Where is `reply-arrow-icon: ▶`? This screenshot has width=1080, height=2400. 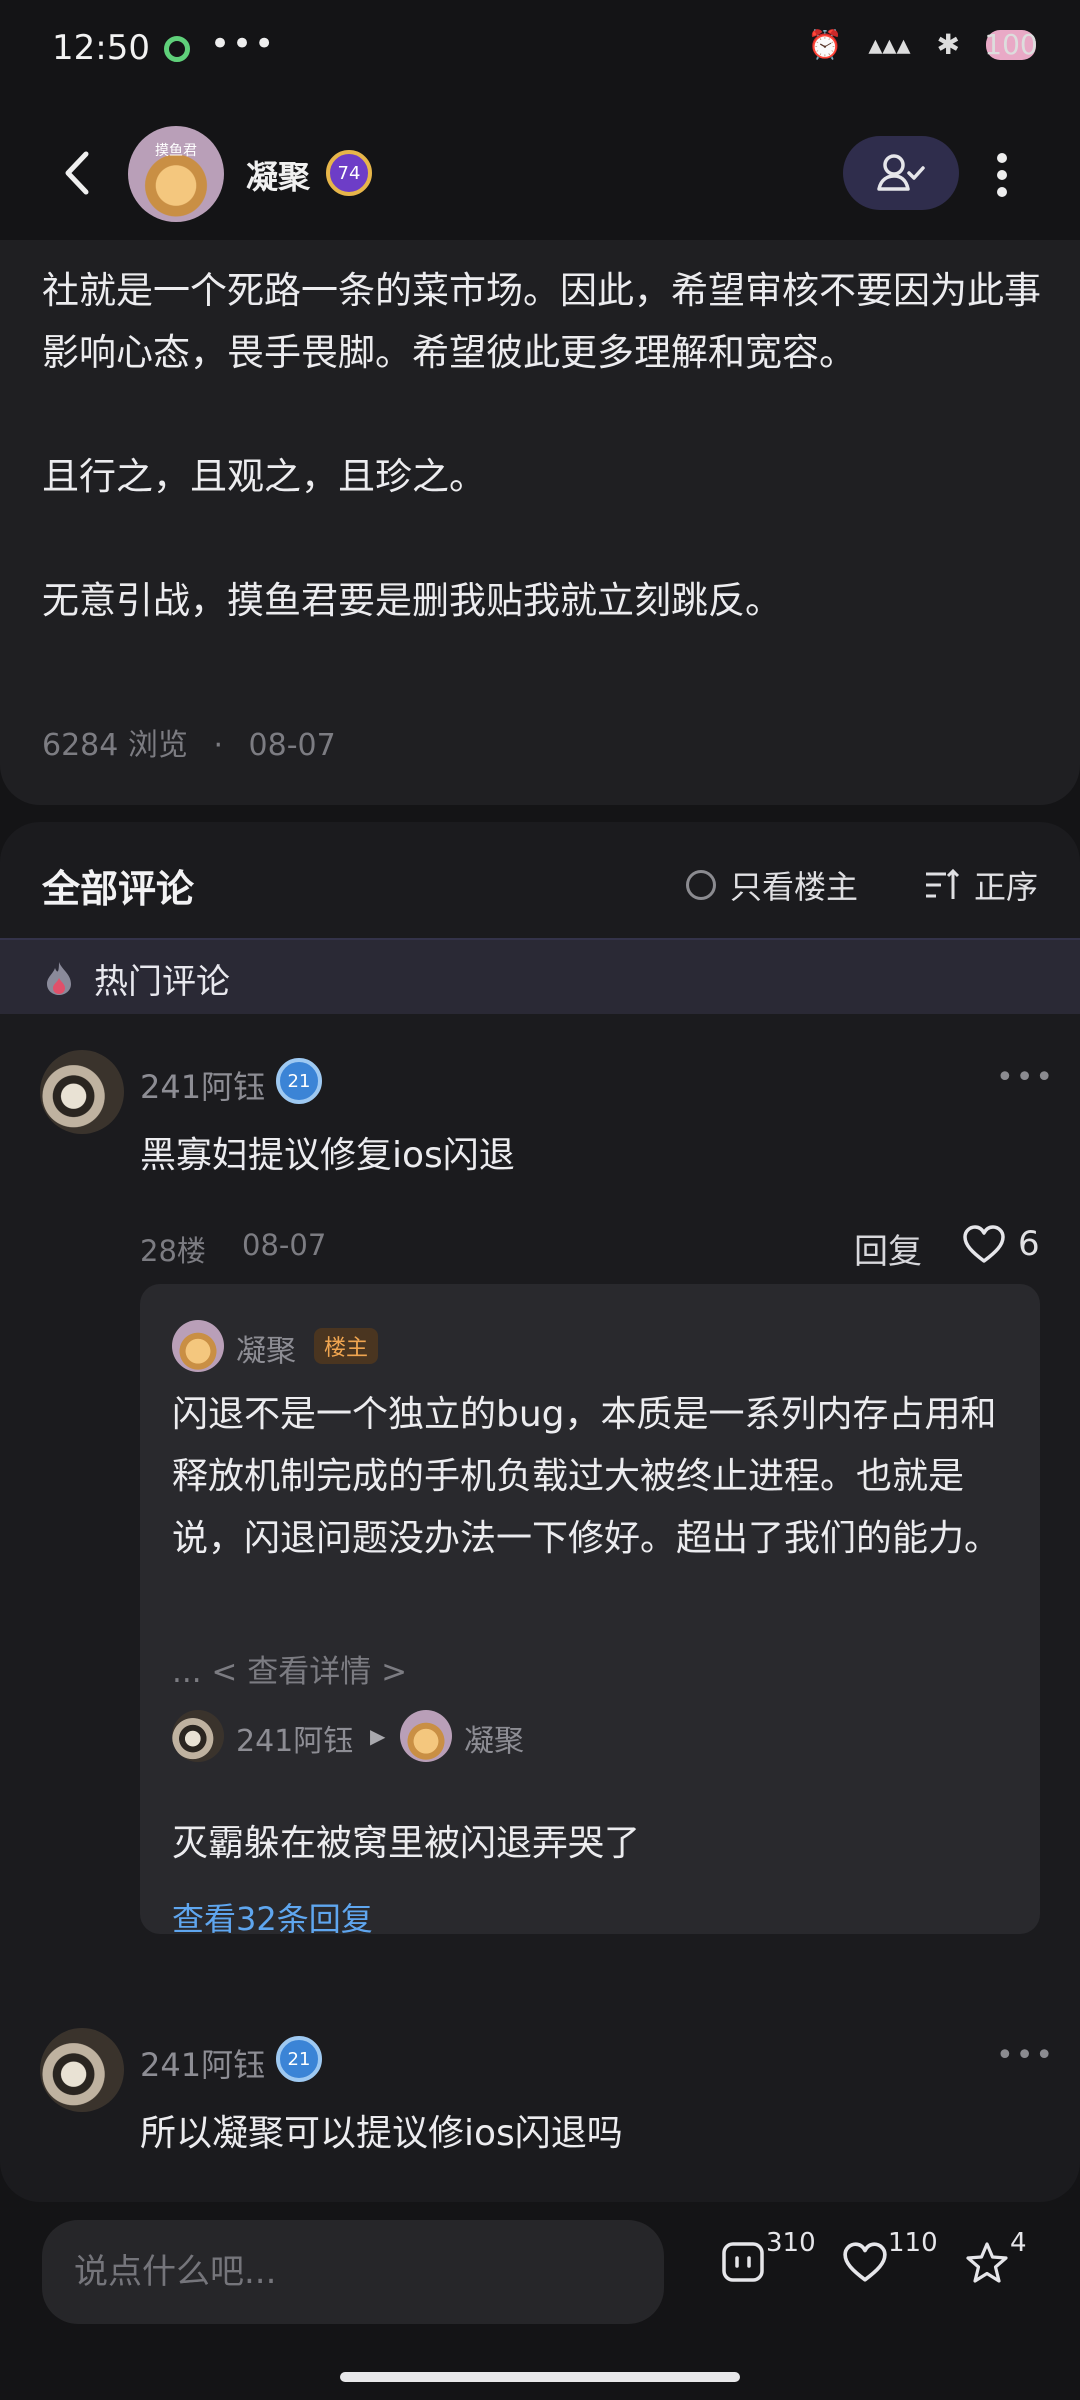
reply-arrow-icon: ▶ is located at coordinates (378, 1736).